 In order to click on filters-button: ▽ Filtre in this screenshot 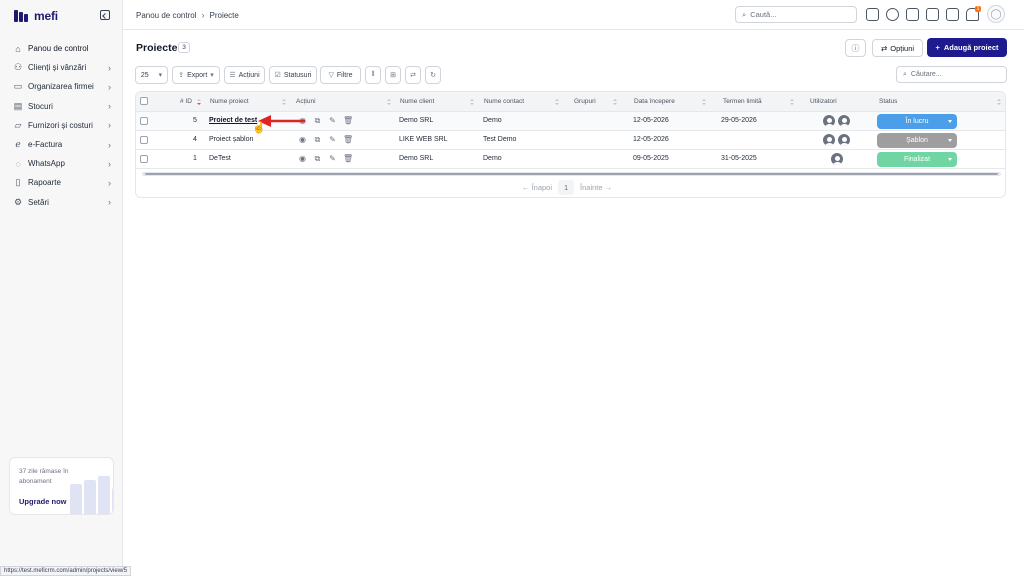, I will do `click(340, 75)`.